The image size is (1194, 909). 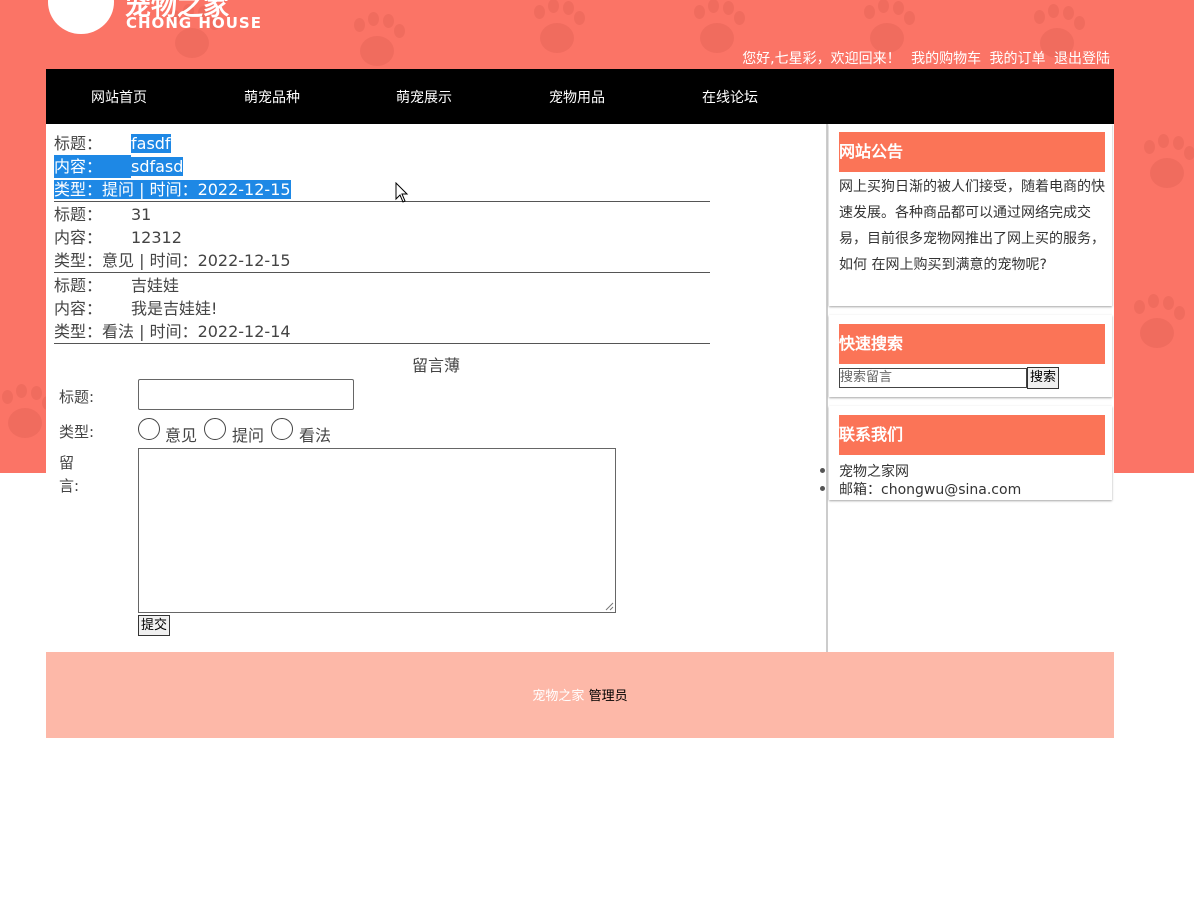 What do you see at coordinates (67, 463) in the screenshot?
I see `form-message-label-1: 留` at bounding box center [67, 463].